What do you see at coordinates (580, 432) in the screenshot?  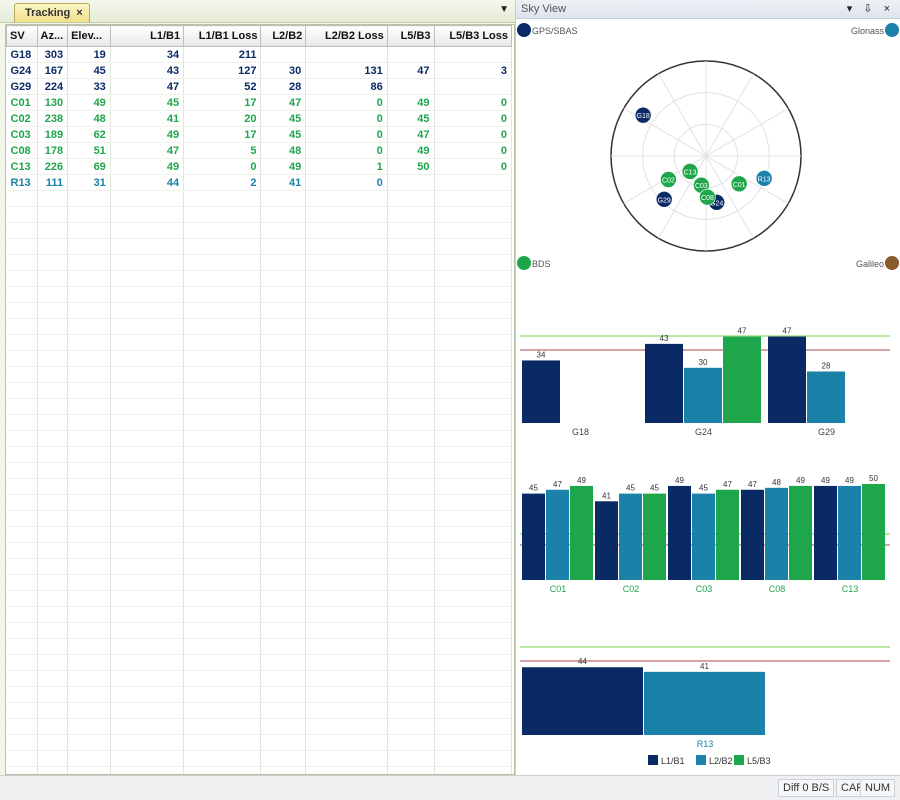 I see `category-label: G18` at bounding box center [580, 432].